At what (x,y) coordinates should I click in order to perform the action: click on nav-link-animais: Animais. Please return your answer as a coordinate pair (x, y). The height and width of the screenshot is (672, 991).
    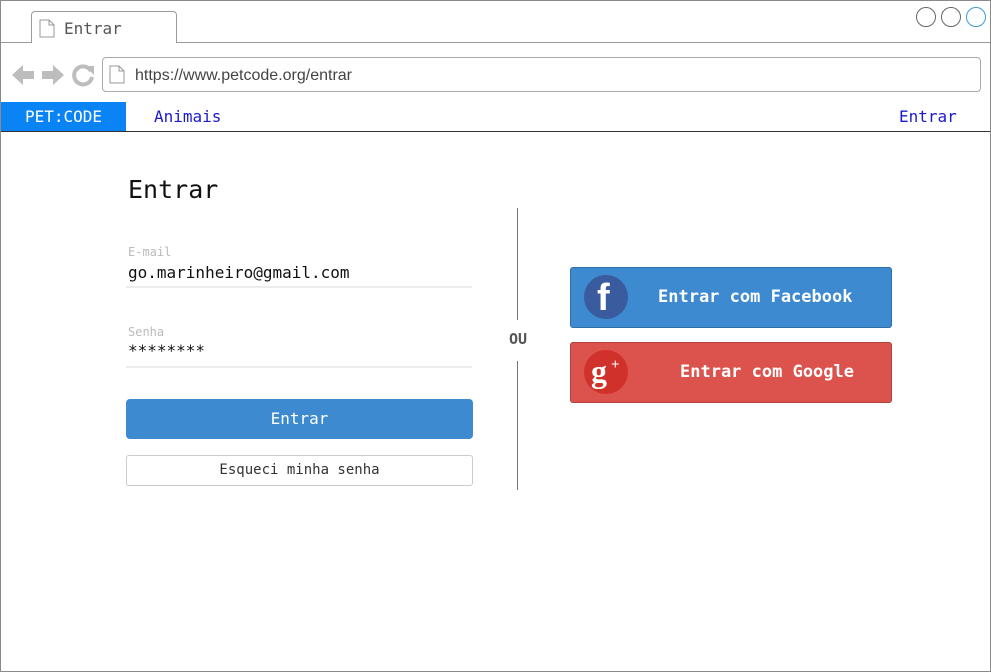
    Looking at the image, I should click on (187, 116).